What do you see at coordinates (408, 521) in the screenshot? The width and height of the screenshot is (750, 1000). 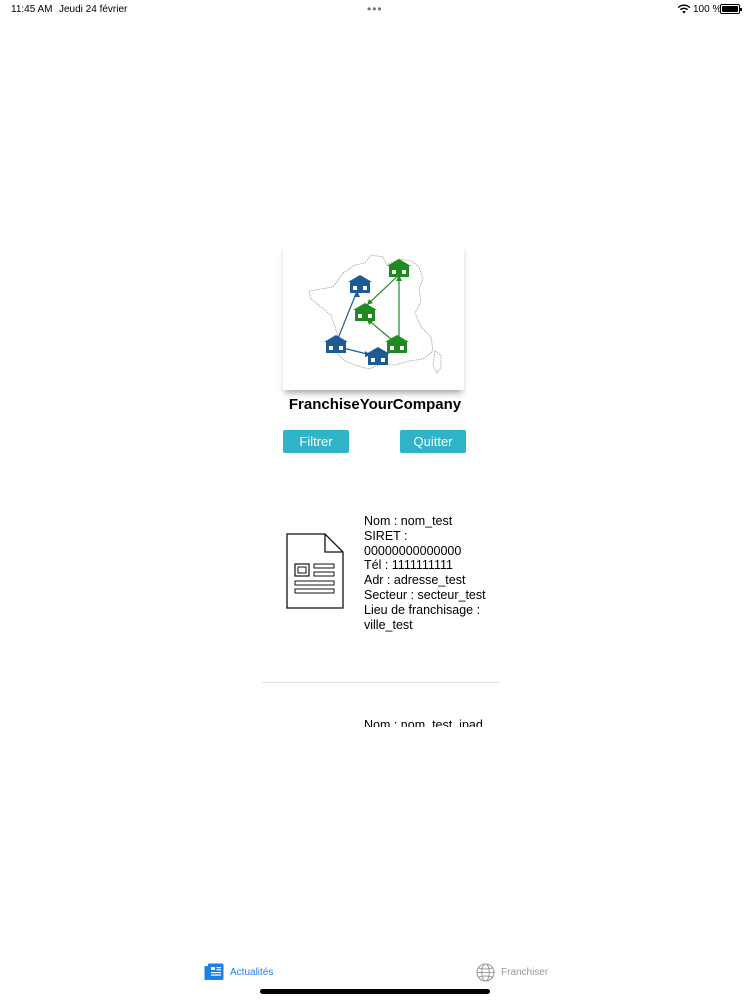 I see `company-name: Nom : nom_test` at bounding box center [408, 521].